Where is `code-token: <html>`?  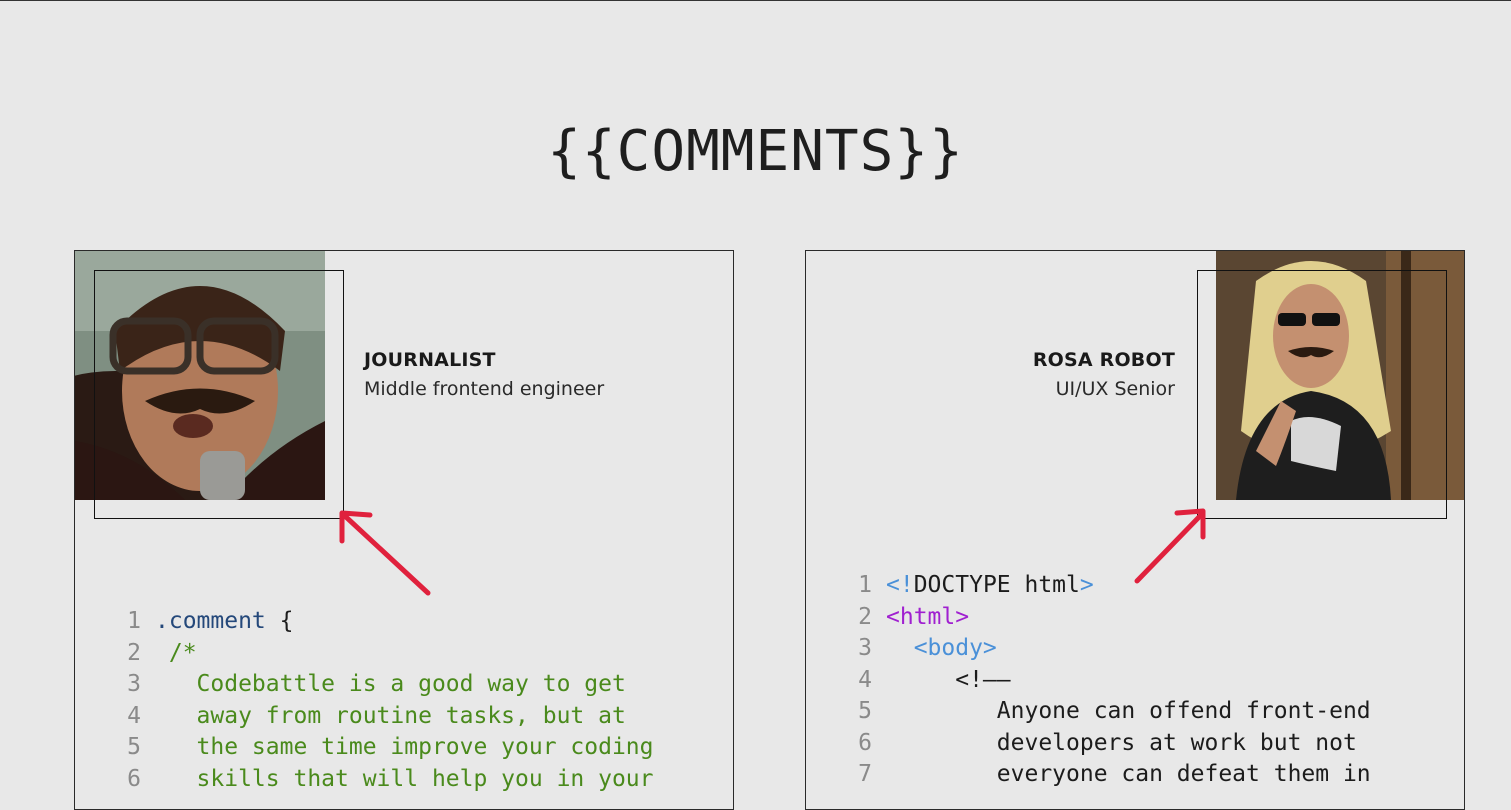 code-token: <html> is located at coordinates (928, 616).